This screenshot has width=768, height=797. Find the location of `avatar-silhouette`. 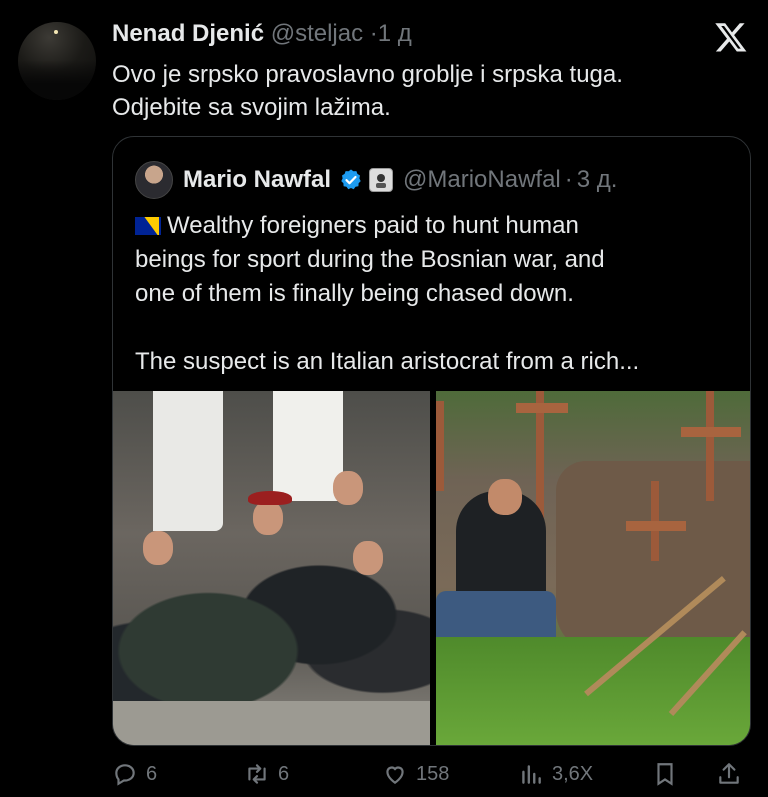

avatar-silhouette is located at coordinates (57, 80).